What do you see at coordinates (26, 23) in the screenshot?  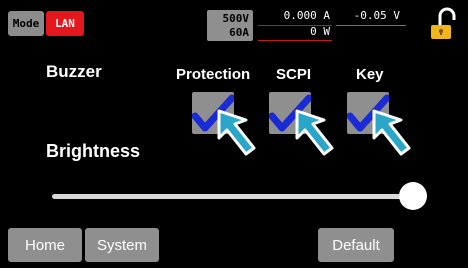 I see `mode-button: Mode` at bounding box center [26, 23].